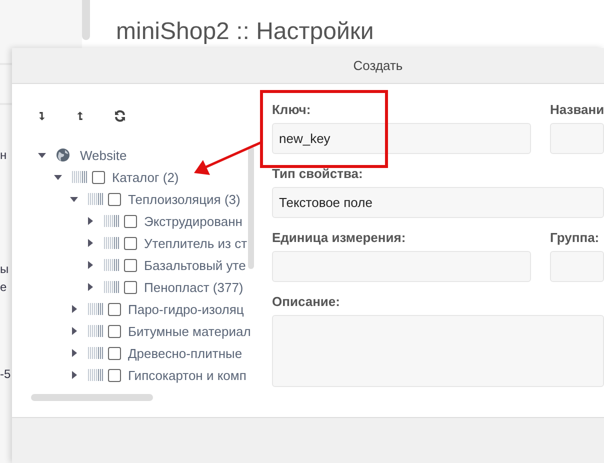 The image size is (604, 463). What do you see at coordinates (186, 309) in the screenshot?
I see `tree-item: Паро-гидро-изоляц` at bounding box center [186, 309].